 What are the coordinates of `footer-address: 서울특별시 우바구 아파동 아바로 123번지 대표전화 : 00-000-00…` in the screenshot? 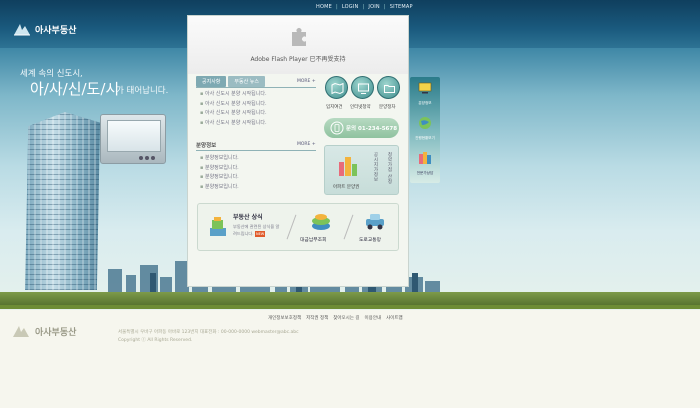 It's located at (208, 332).